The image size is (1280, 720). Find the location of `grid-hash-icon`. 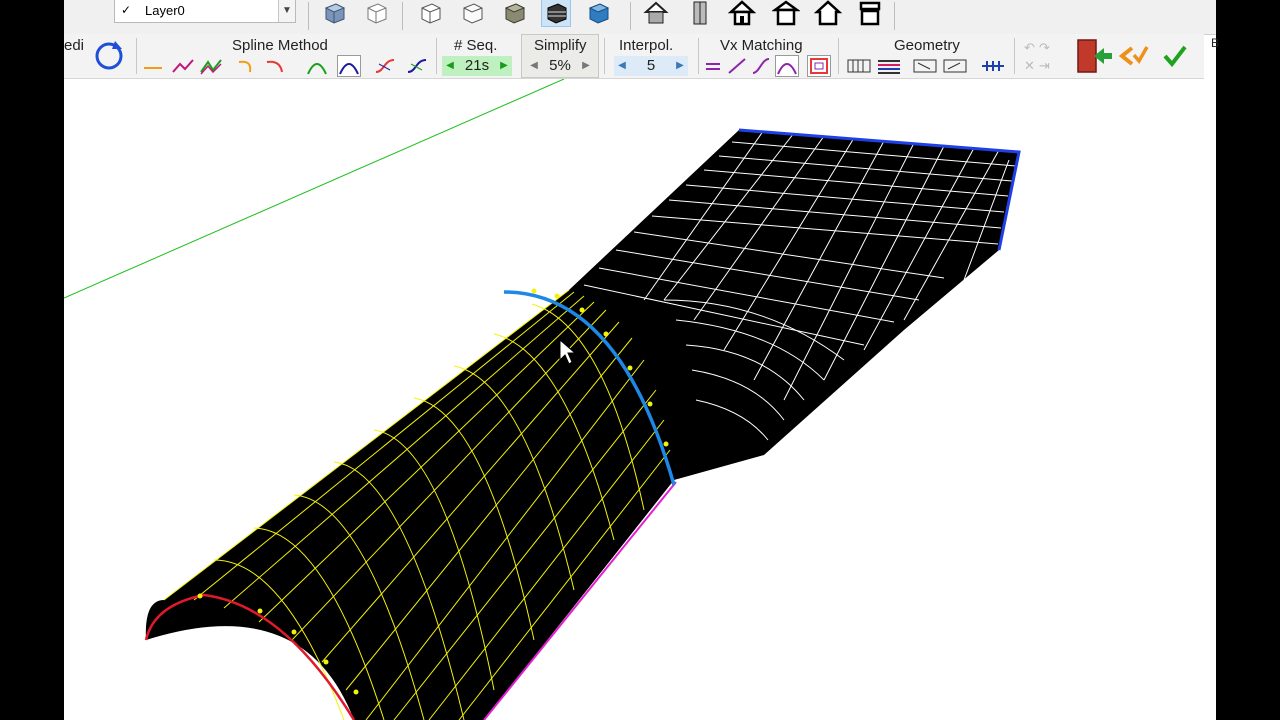

grid-hash-icon is located at coordinates (993, 66).